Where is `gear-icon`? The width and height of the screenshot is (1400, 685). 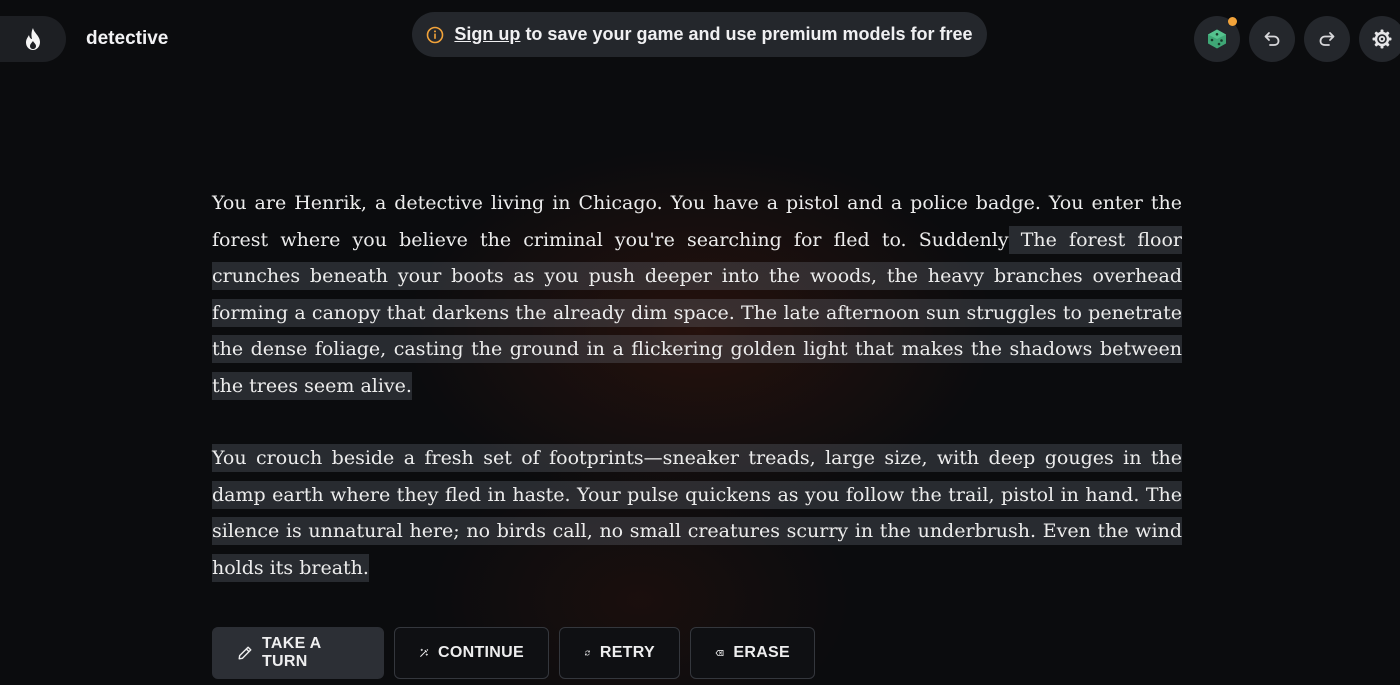
gear-icon is located at coordinates (1382, 39).